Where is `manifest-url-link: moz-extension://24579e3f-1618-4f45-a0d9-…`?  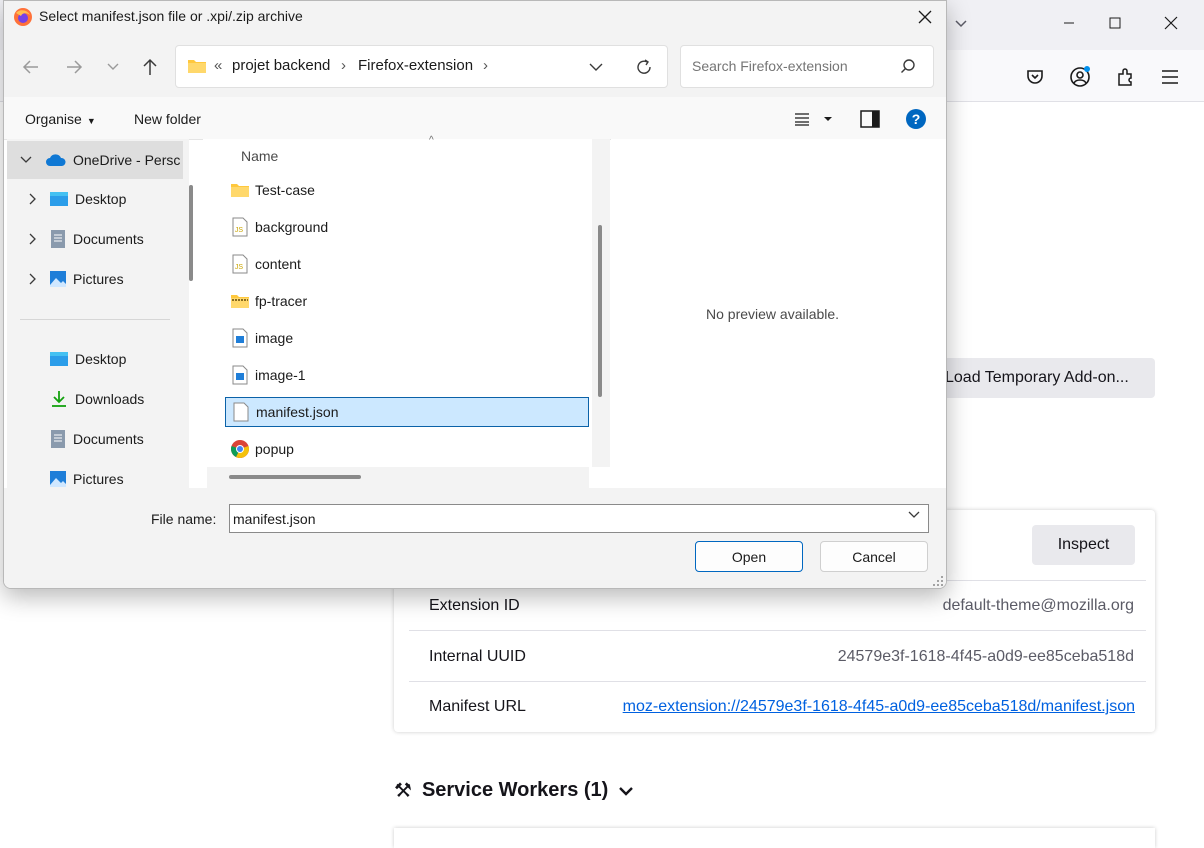 manifest-url-link: moz-extension://24579e3f-1618-4f45-a0d9-… is located at coordinates (879, 707).